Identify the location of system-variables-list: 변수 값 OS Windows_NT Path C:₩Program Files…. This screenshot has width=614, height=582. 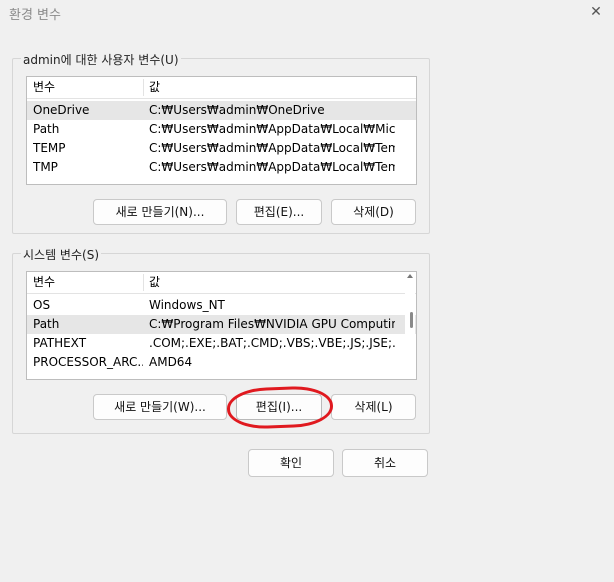
(221, 325).